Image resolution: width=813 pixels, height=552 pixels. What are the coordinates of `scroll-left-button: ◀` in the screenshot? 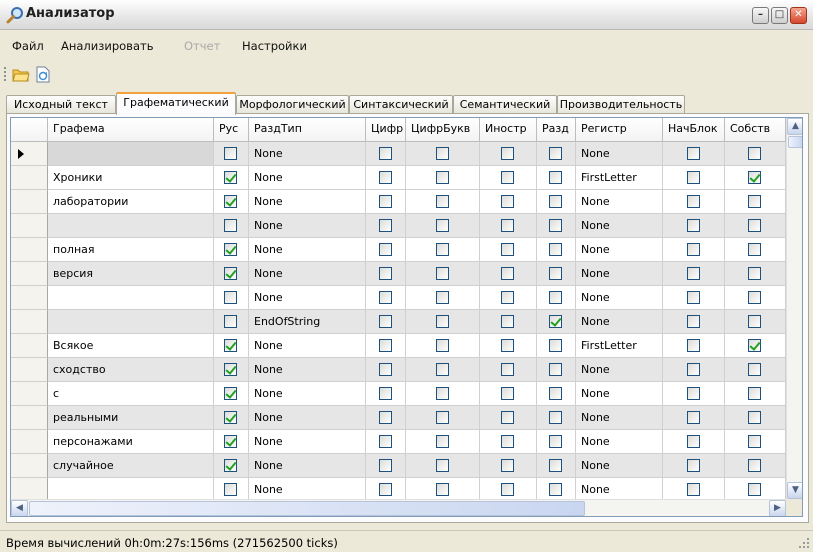 It's located at (19, 508).